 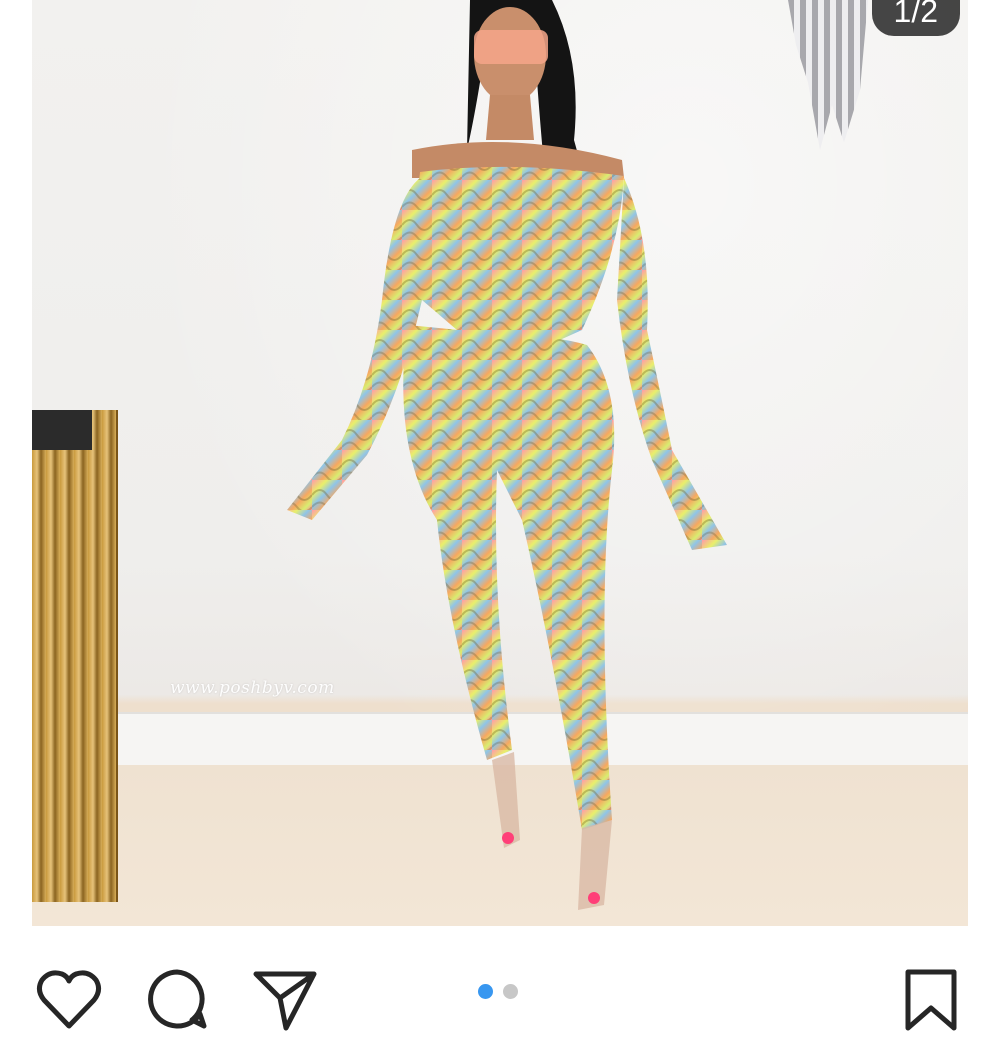 I want to click on carousel-dot-active, so click(x=485, y=991).